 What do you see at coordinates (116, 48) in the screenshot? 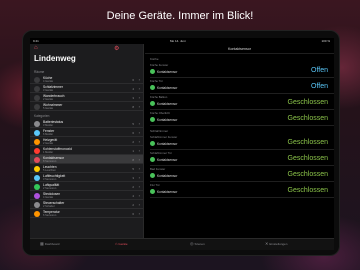
I see `settings-icon: ⚙` at bounding box center [116, 48].